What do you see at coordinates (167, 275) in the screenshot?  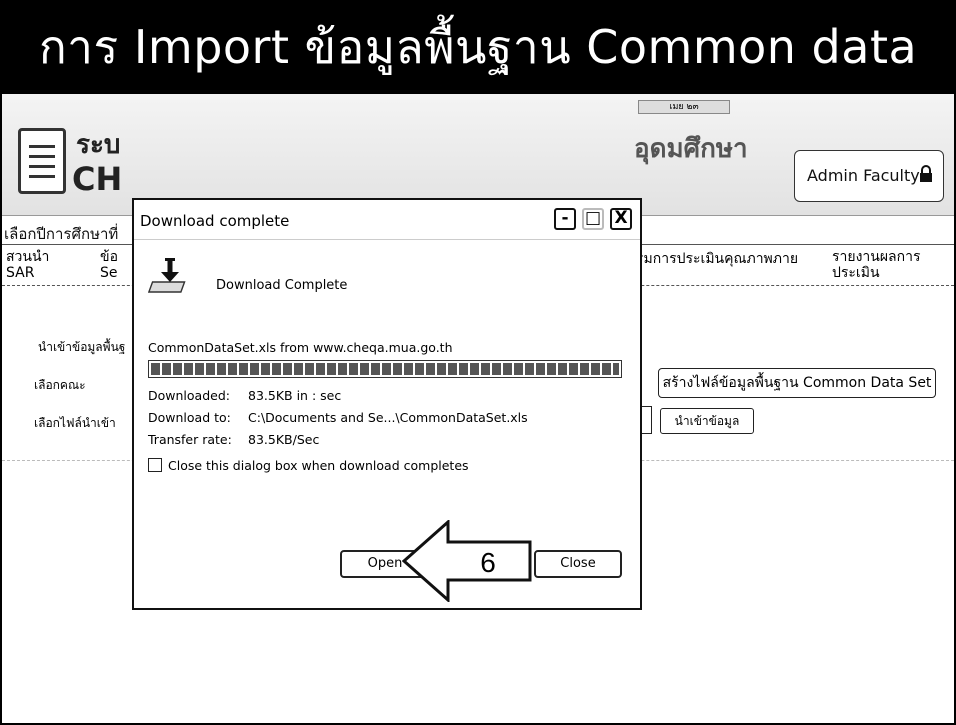 I see `download-icon` at bounding box center [167, 275].